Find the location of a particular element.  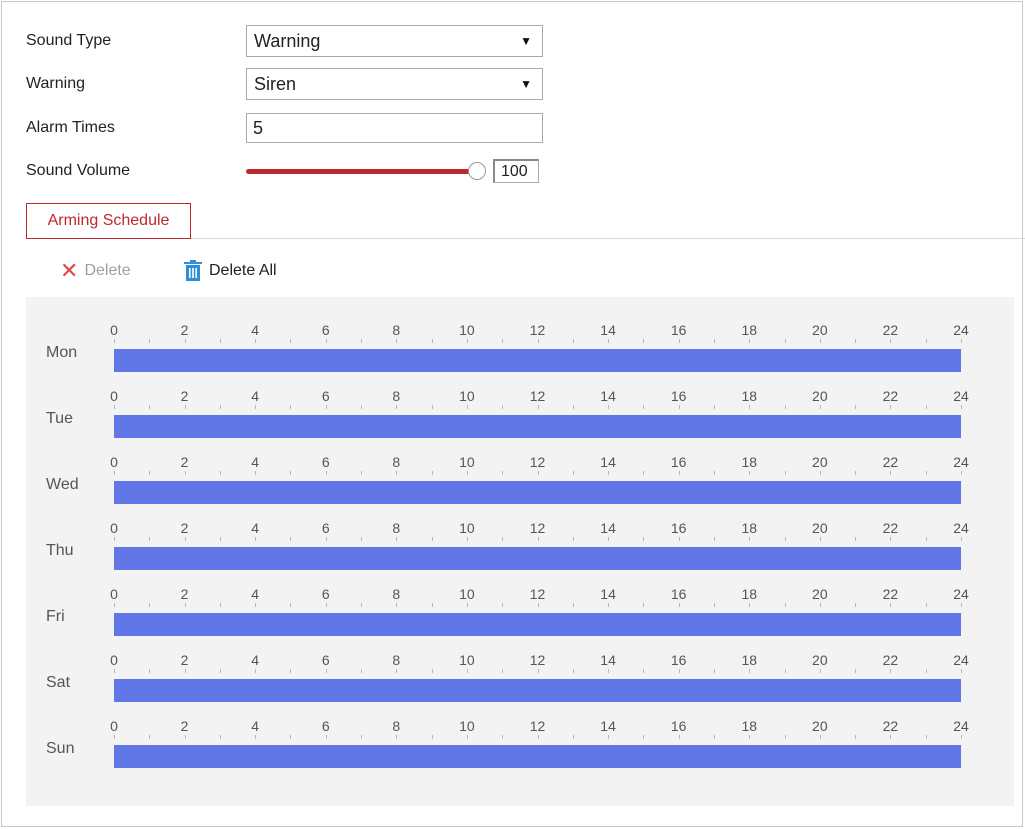

schedule-segment is located at coordinates (537, 756).